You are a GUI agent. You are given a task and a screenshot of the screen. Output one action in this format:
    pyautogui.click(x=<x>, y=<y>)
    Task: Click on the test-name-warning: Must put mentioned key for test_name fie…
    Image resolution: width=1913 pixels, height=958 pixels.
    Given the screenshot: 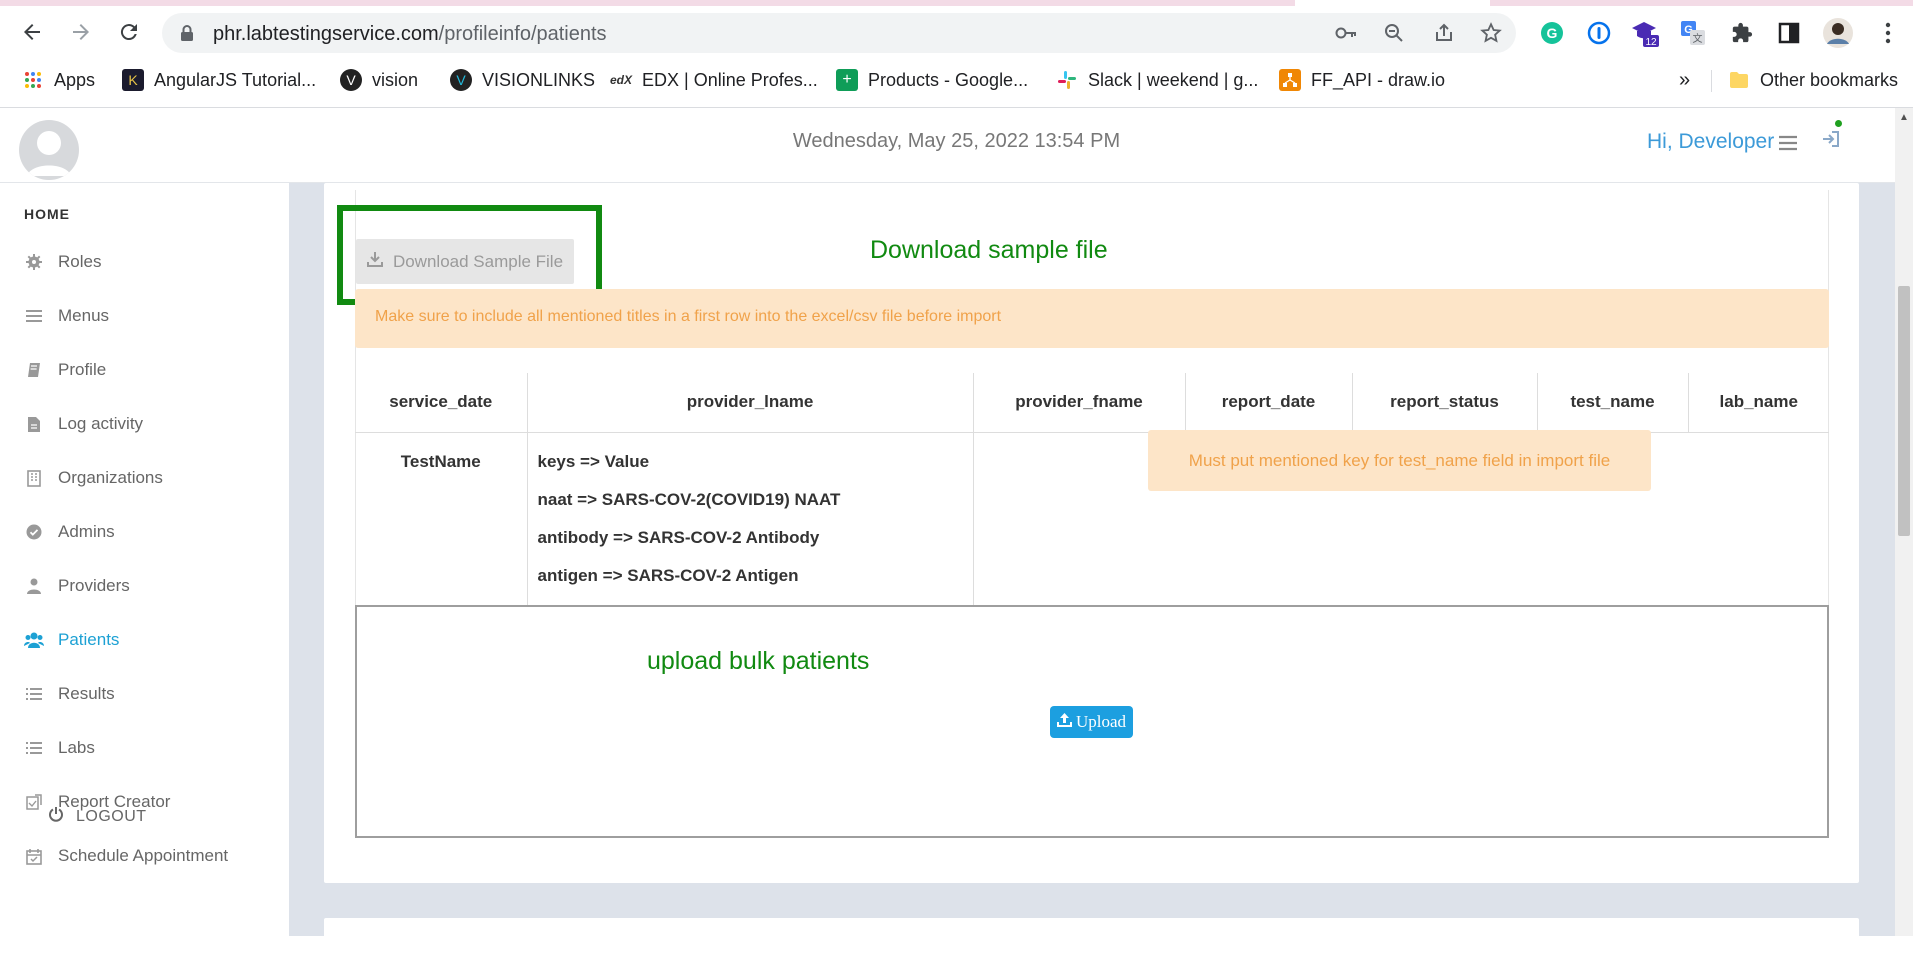 What is the action you would take?
    pyautogui.click(x=1399, y=460)
    